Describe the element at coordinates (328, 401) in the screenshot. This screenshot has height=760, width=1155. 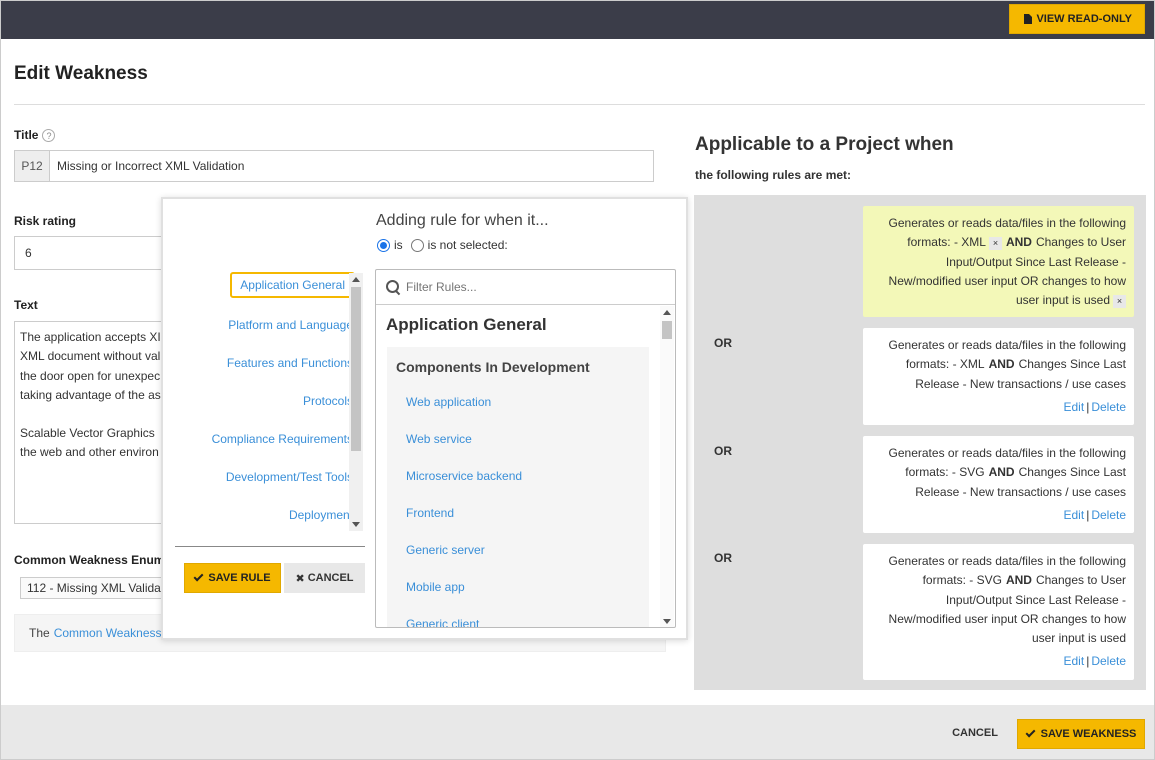
I see `category-item: Protocols` at that location.